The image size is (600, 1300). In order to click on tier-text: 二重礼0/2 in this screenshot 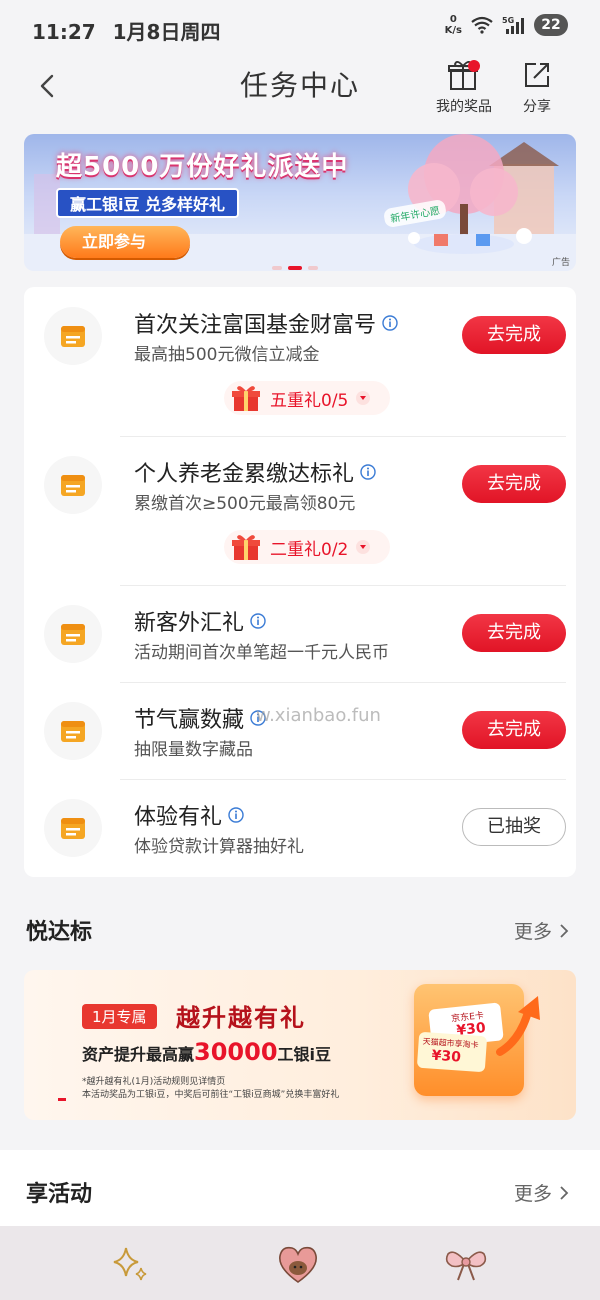, I will do `click(309, 549)`.